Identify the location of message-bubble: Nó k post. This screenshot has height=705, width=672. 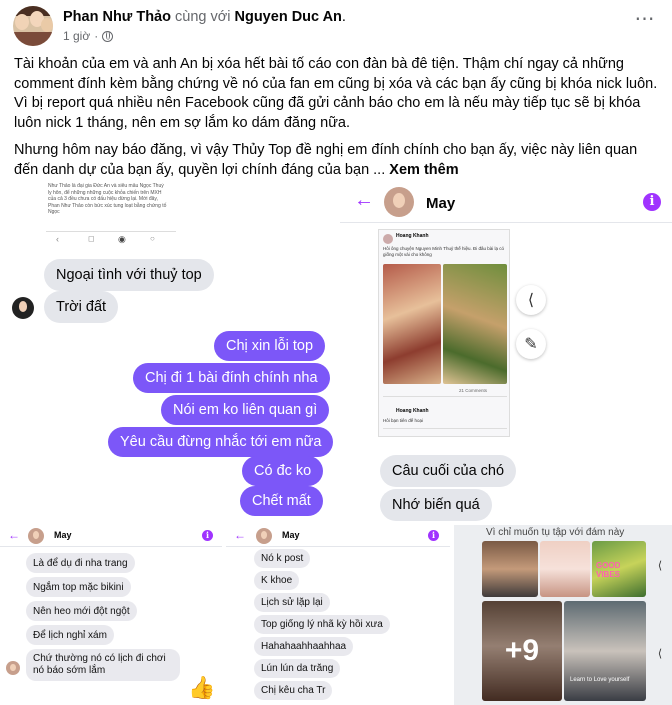
(282, 558).